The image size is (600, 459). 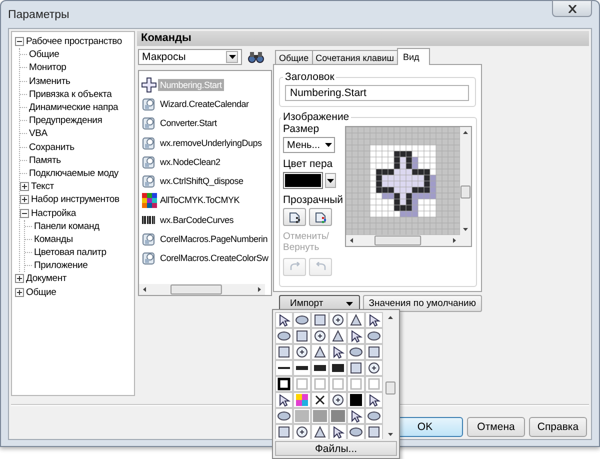 I want to click on section-header: Команды, so click(x=363, y=38).